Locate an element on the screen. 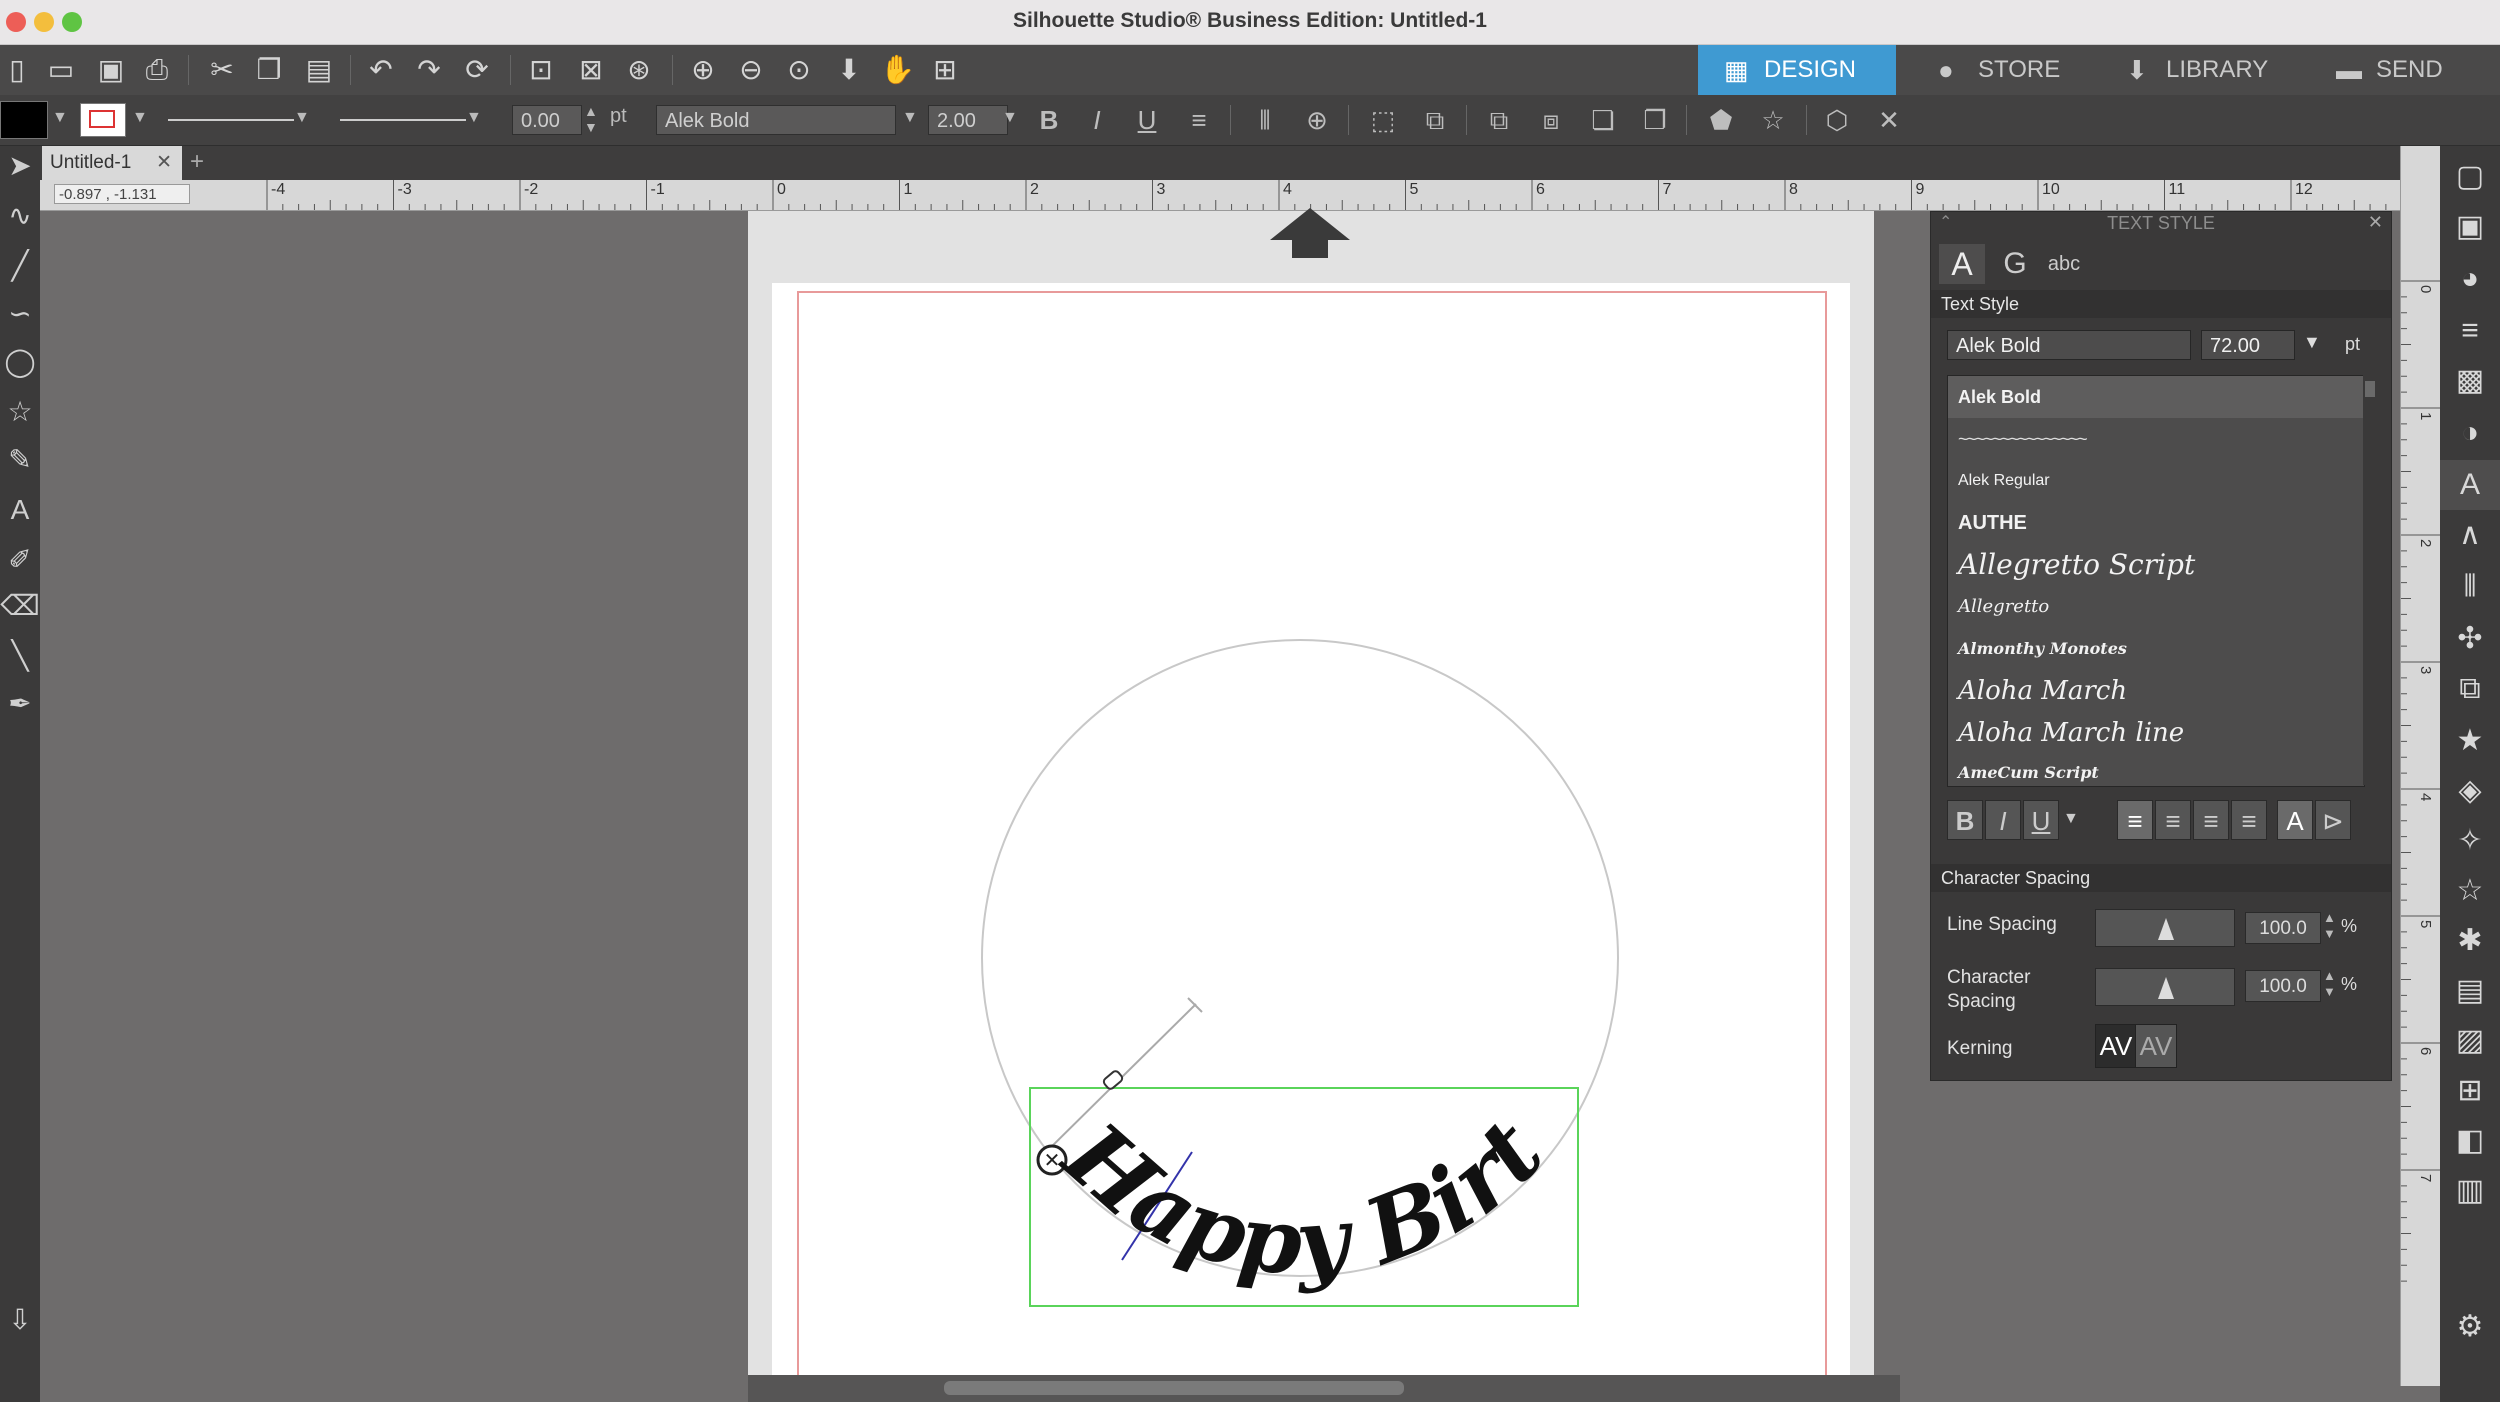  text-style-icon: A is located at coordinates (2470, 485).